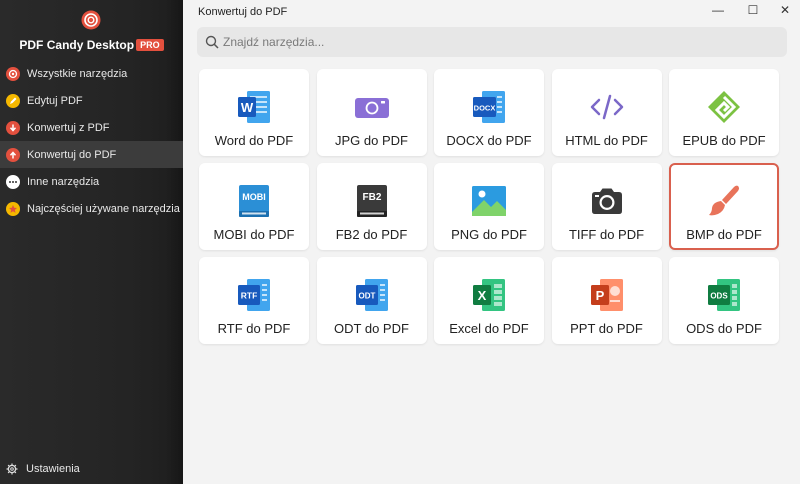 The height and width of the screenshot is (484, 800). What do you see at coordinates (366, 296) in the screenshot?
I see `odt-icon-label: ODT` at bounding box center [366, 296].